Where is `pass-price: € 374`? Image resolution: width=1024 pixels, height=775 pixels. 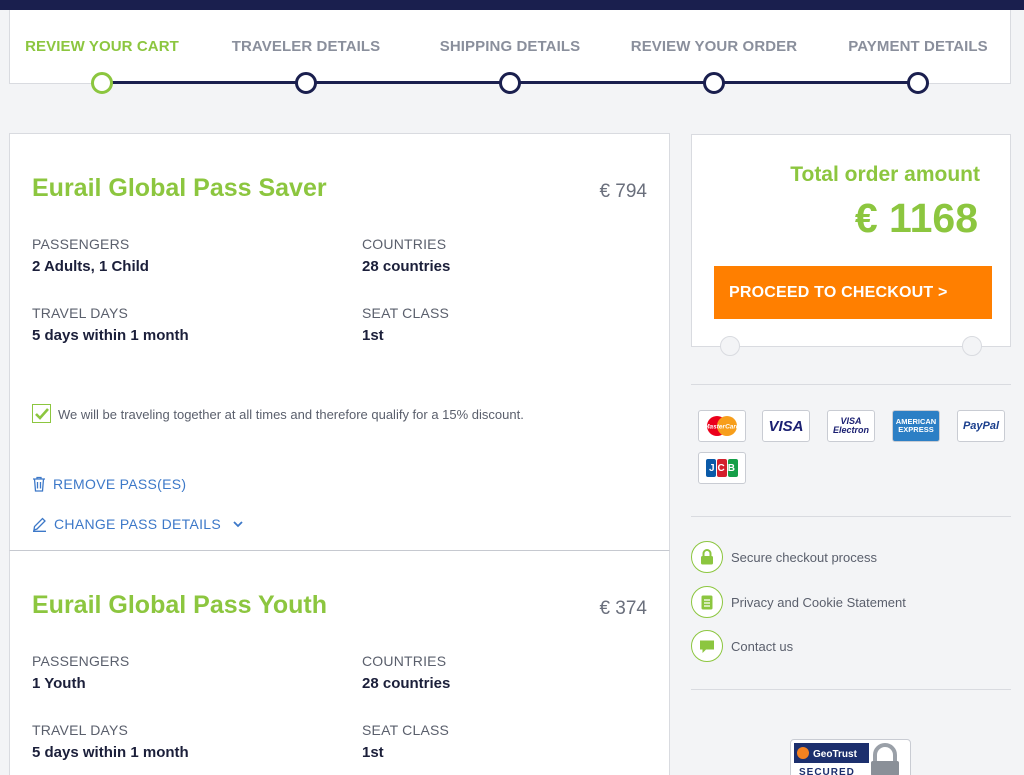 pass-price: € 374 is located at coordinates (623, 608).